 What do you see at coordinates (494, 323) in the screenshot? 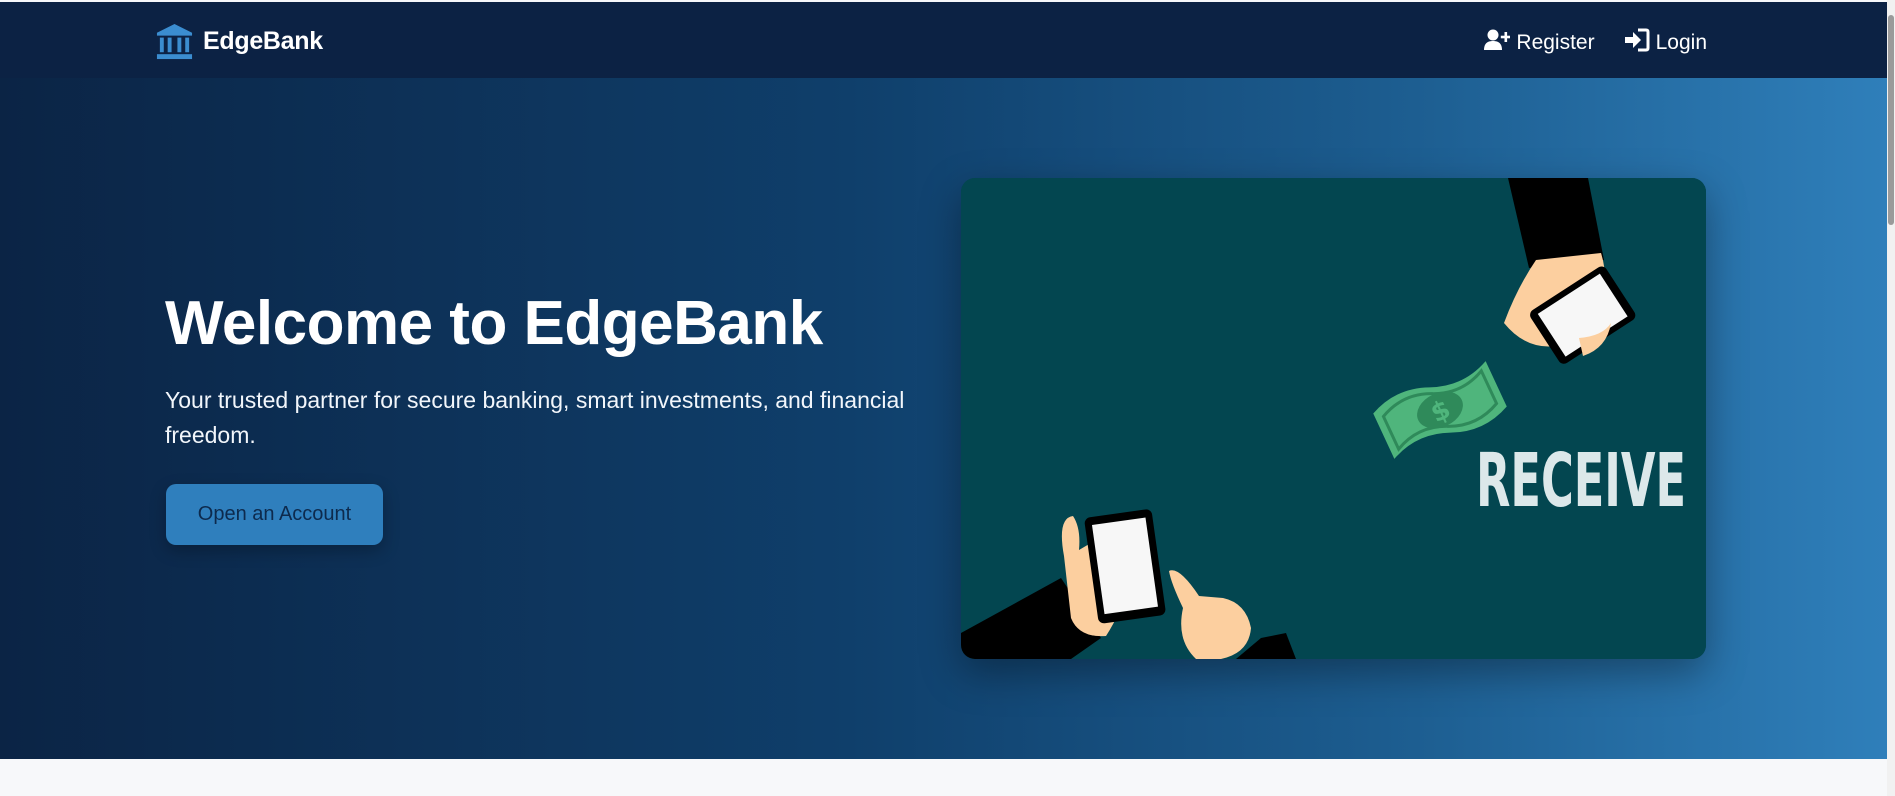
I see `hero-title: Welcome to EdgeBank` at bounding box center [494, 323].